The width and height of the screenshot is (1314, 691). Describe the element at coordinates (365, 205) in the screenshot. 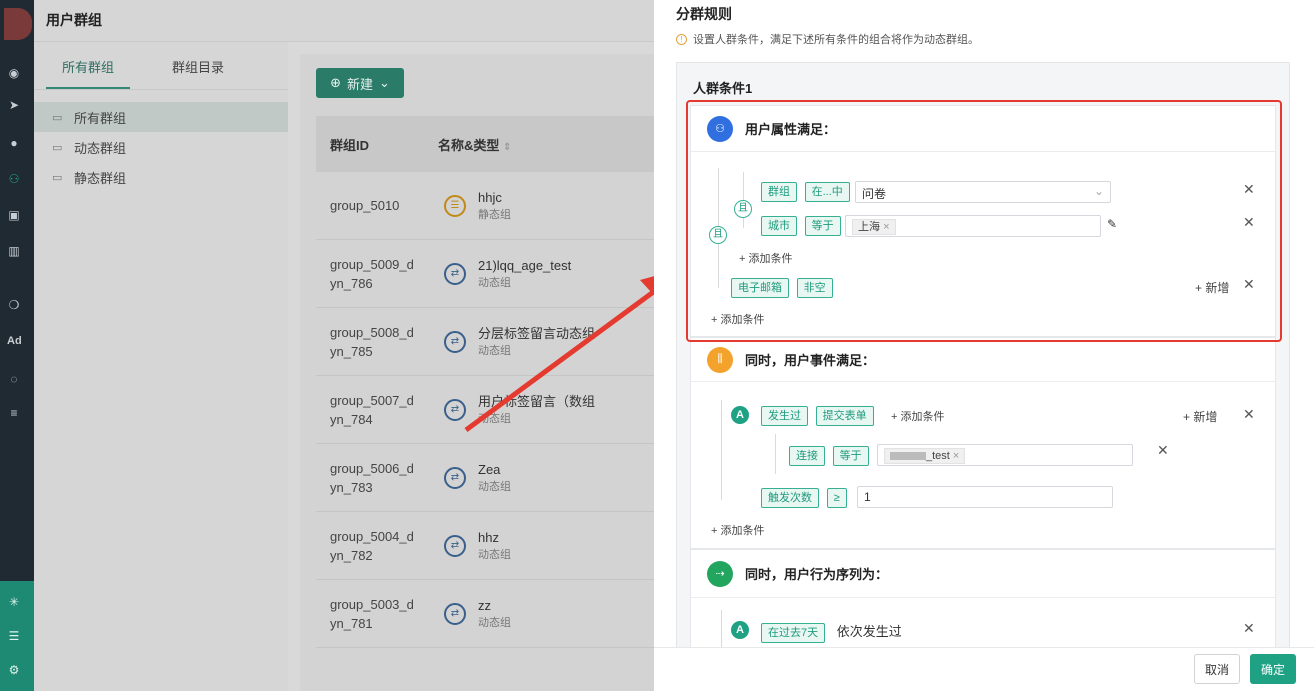

I see `group-id-line1: group_5010` at that location.